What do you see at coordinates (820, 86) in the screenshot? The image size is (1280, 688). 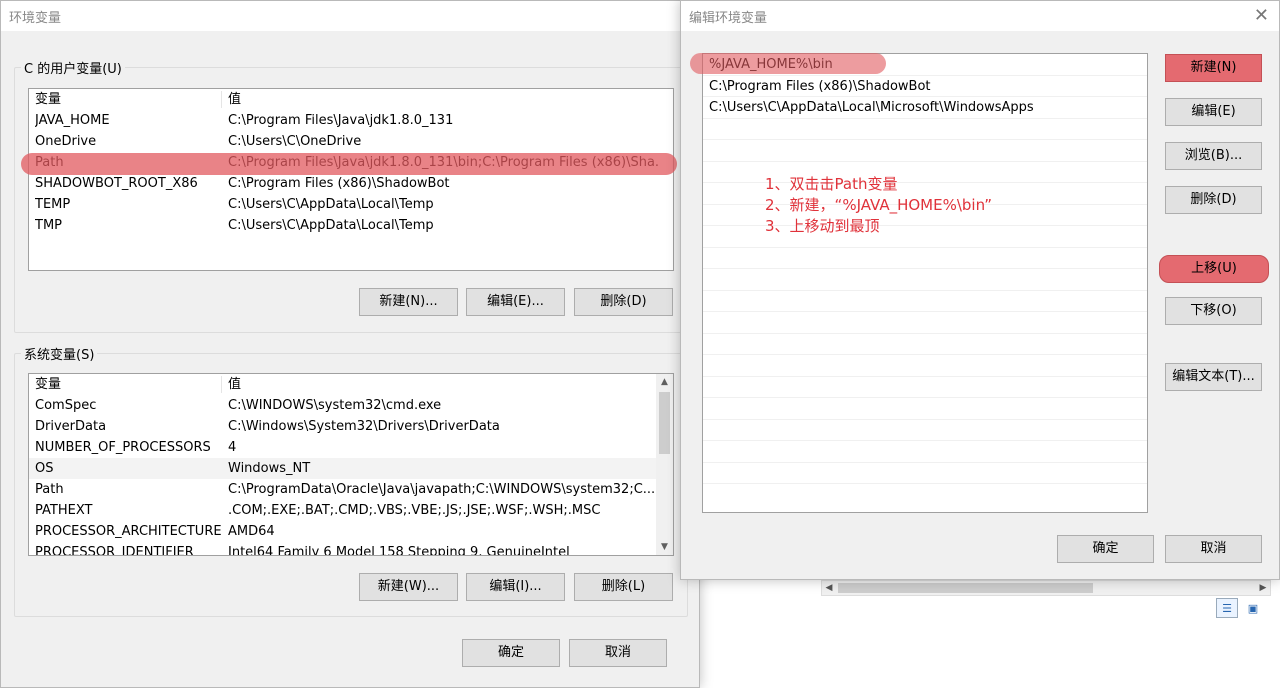 I see `path-entry-text: C:\Program Files (x86)\ShadowBot` at bounding box center [820, 86].